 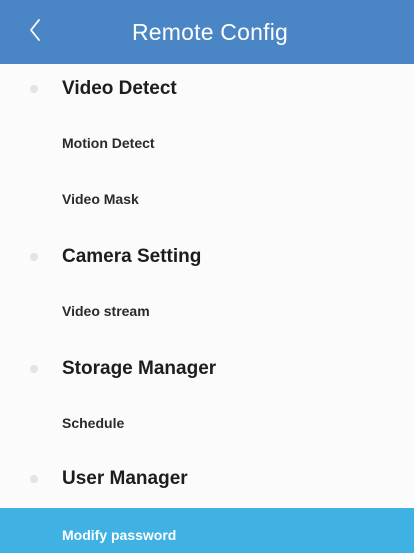 I want to click on menu-item-modify-password: Modify password, so click(x=207, y=530).